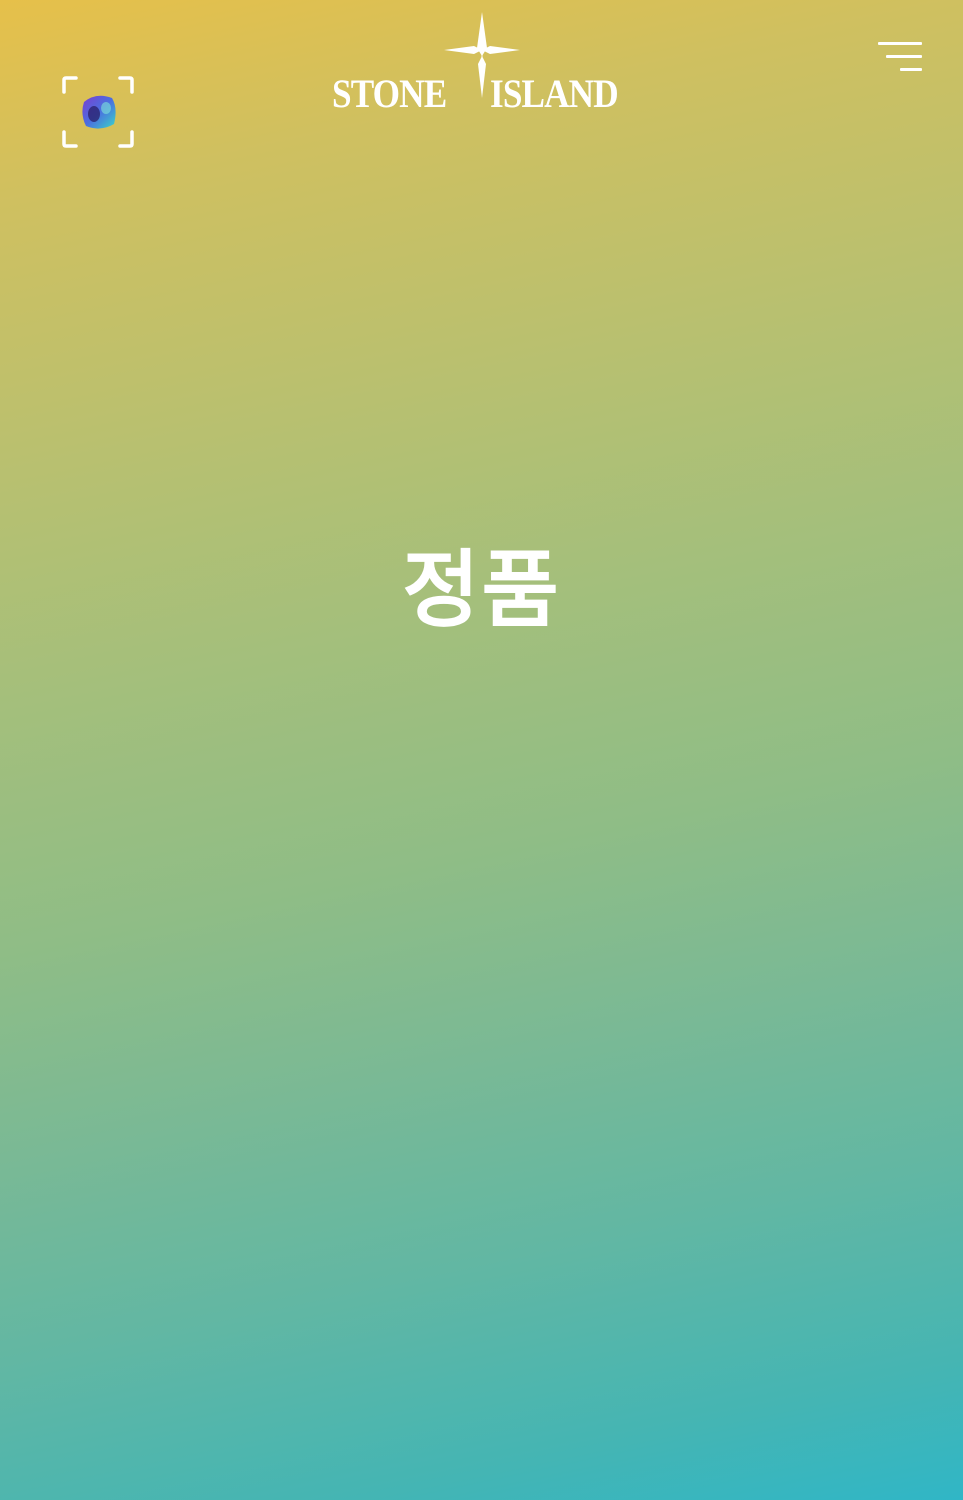 This screenshot has height=1500, width=963. Describe the element at coordinates (389, 93) in the screenshot. I see `logo-text-stone: STONE` at that location.